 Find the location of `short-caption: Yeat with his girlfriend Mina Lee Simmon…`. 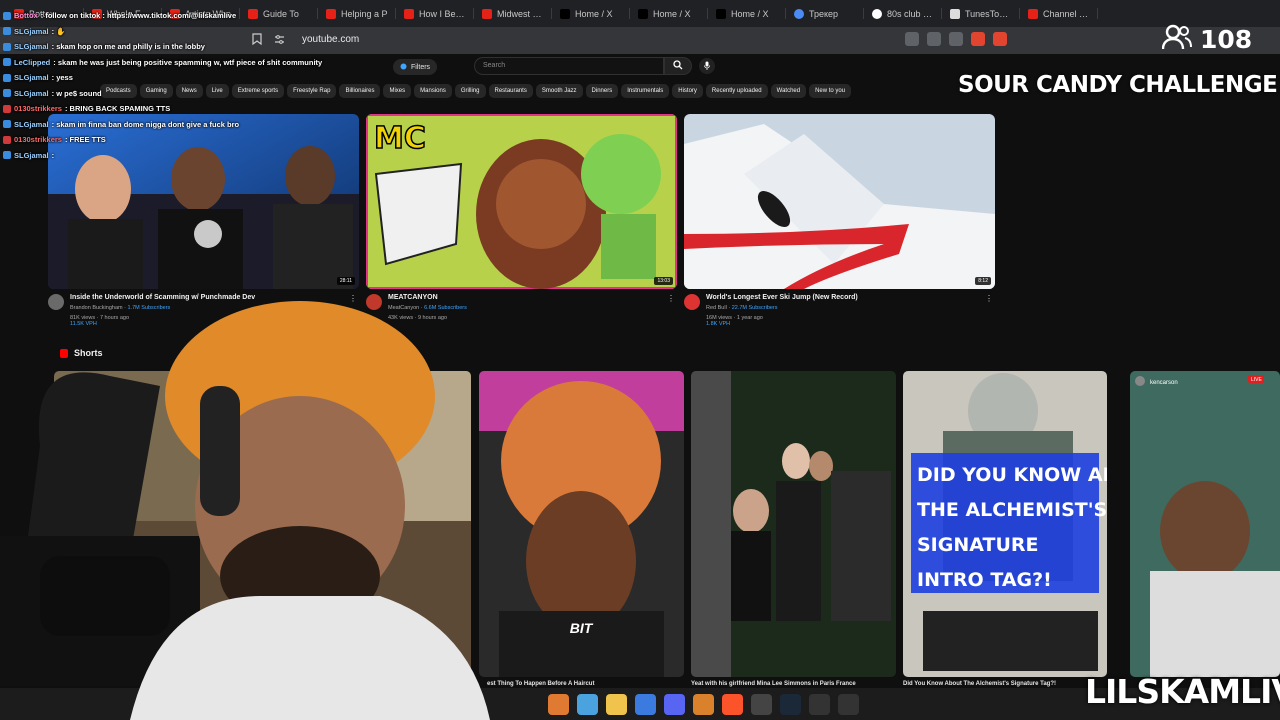

short-caption: Yeat with his girlfriend Mina Lee Simmon… is located at coordinates (773, 684).